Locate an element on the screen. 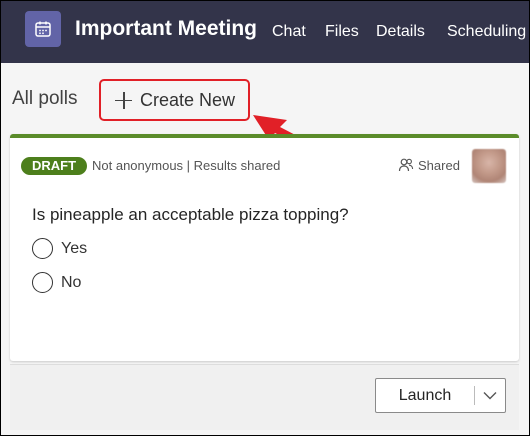 Image resolution: width=530 pixels, height=436 pixels. create-new-label: Create New is located at coordinates (188, 99).